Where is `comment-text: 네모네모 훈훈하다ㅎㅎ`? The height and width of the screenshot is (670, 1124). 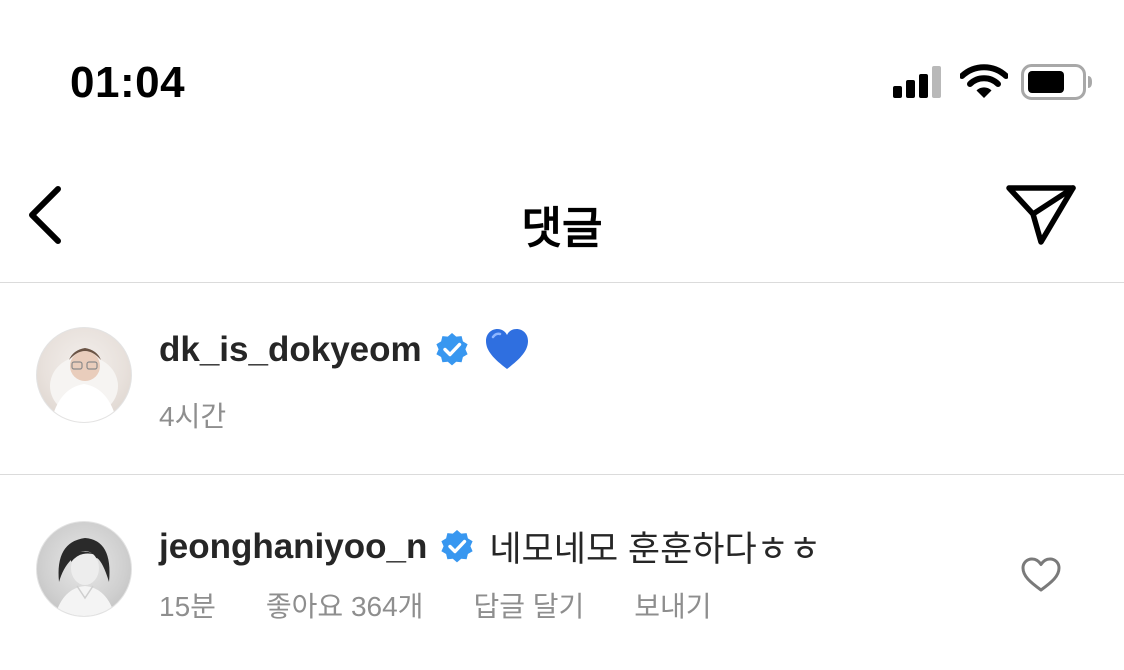 comment-text: 네모네모 훈훈하다ㅎㅎ is located at coordinates (655, 549).